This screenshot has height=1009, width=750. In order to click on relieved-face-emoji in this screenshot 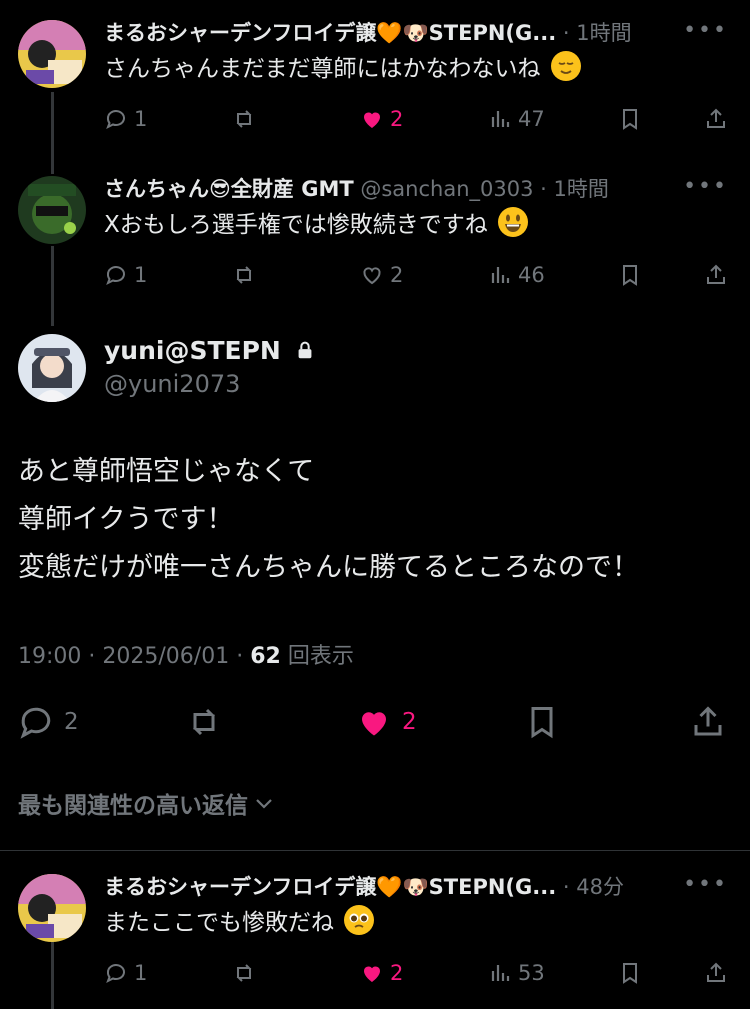, I will do `click(565, 66)`.